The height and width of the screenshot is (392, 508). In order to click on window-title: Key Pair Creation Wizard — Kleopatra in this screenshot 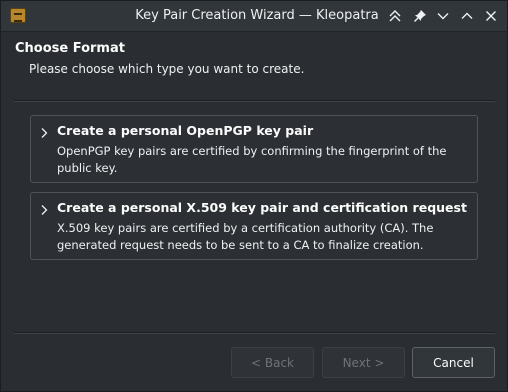, I will do `click(257, 15)`.